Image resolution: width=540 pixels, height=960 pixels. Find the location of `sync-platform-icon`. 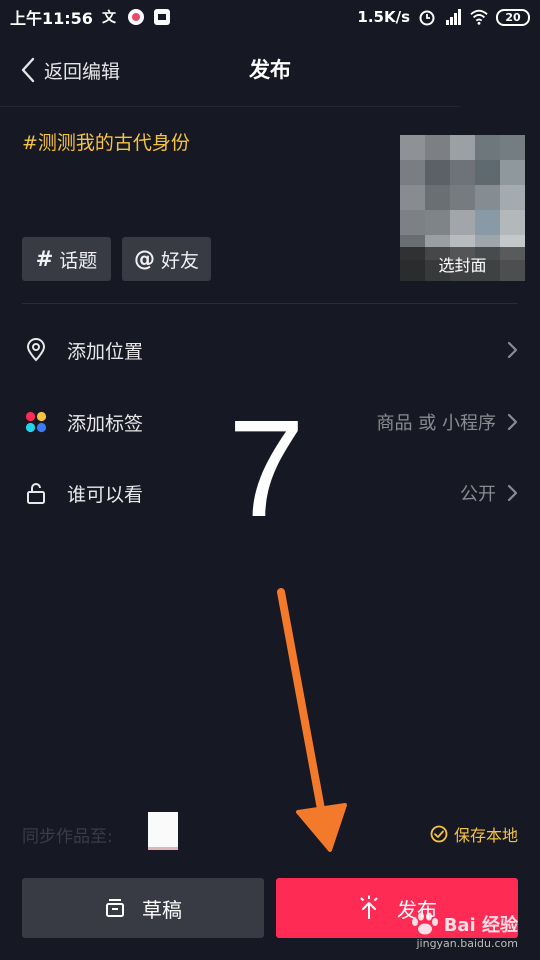

sync-platform-icon is located at coordinates (163, 831).